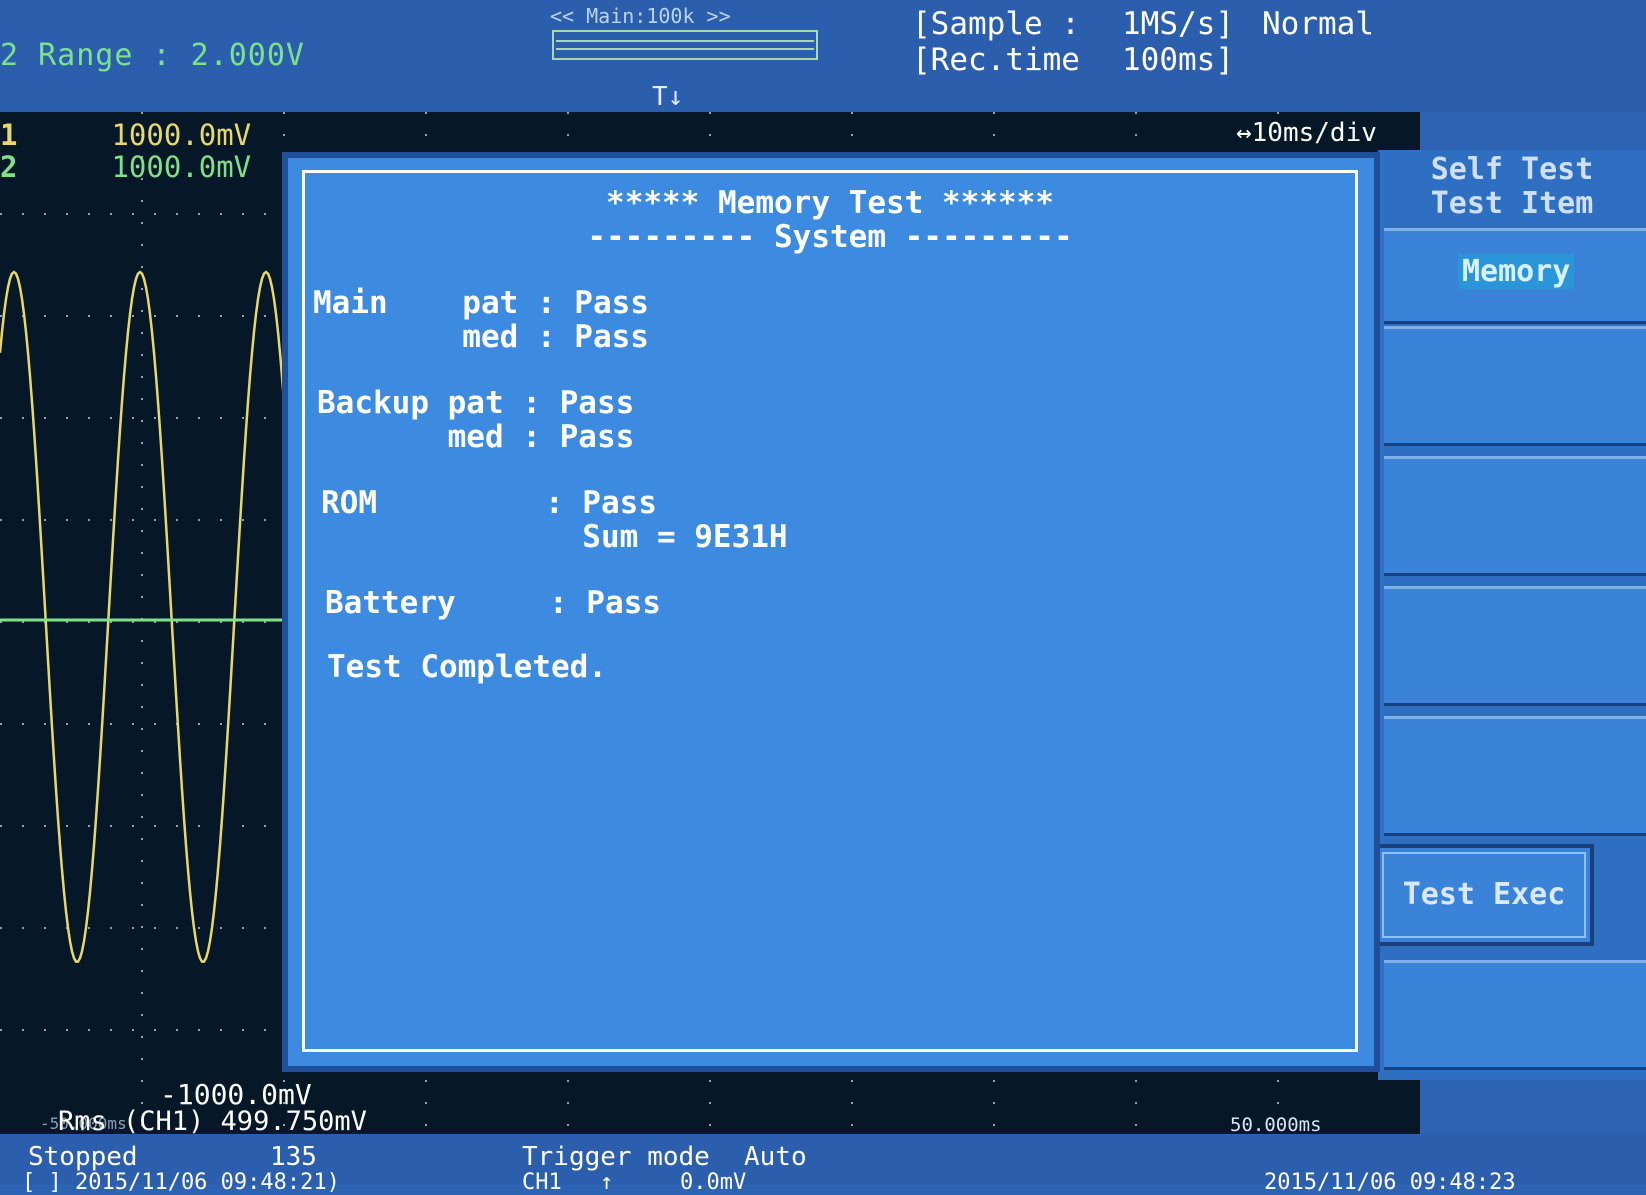  I want to click on end-timestamp: 2015/11/06 09:48:23, so click(1390, 1182).